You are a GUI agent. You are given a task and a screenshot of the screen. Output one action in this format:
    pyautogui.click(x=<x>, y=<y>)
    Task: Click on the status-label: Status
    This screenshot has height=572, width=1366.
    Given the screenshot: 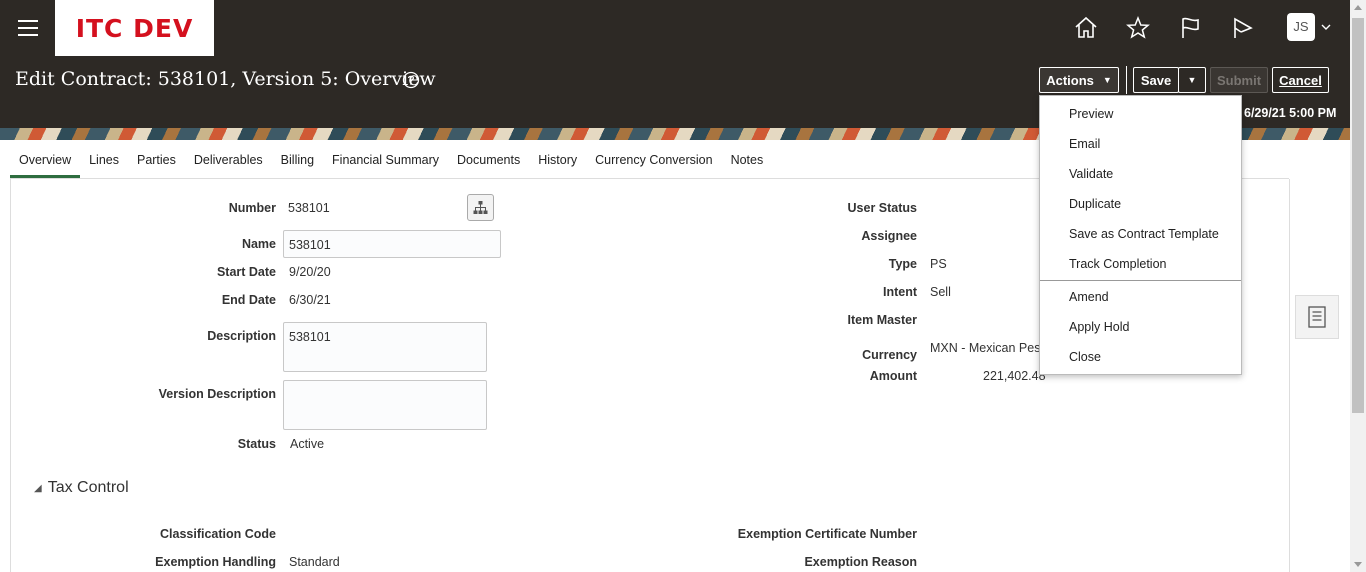 What is the action you would take?
    pyautogui.click(x=256, y=444)
    